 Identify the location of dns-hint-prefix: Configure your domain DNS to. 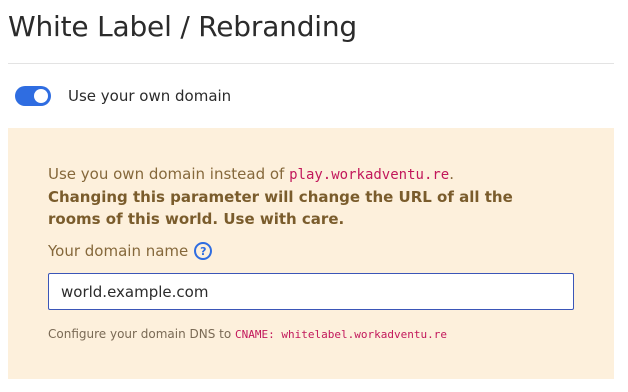
(142, 334).